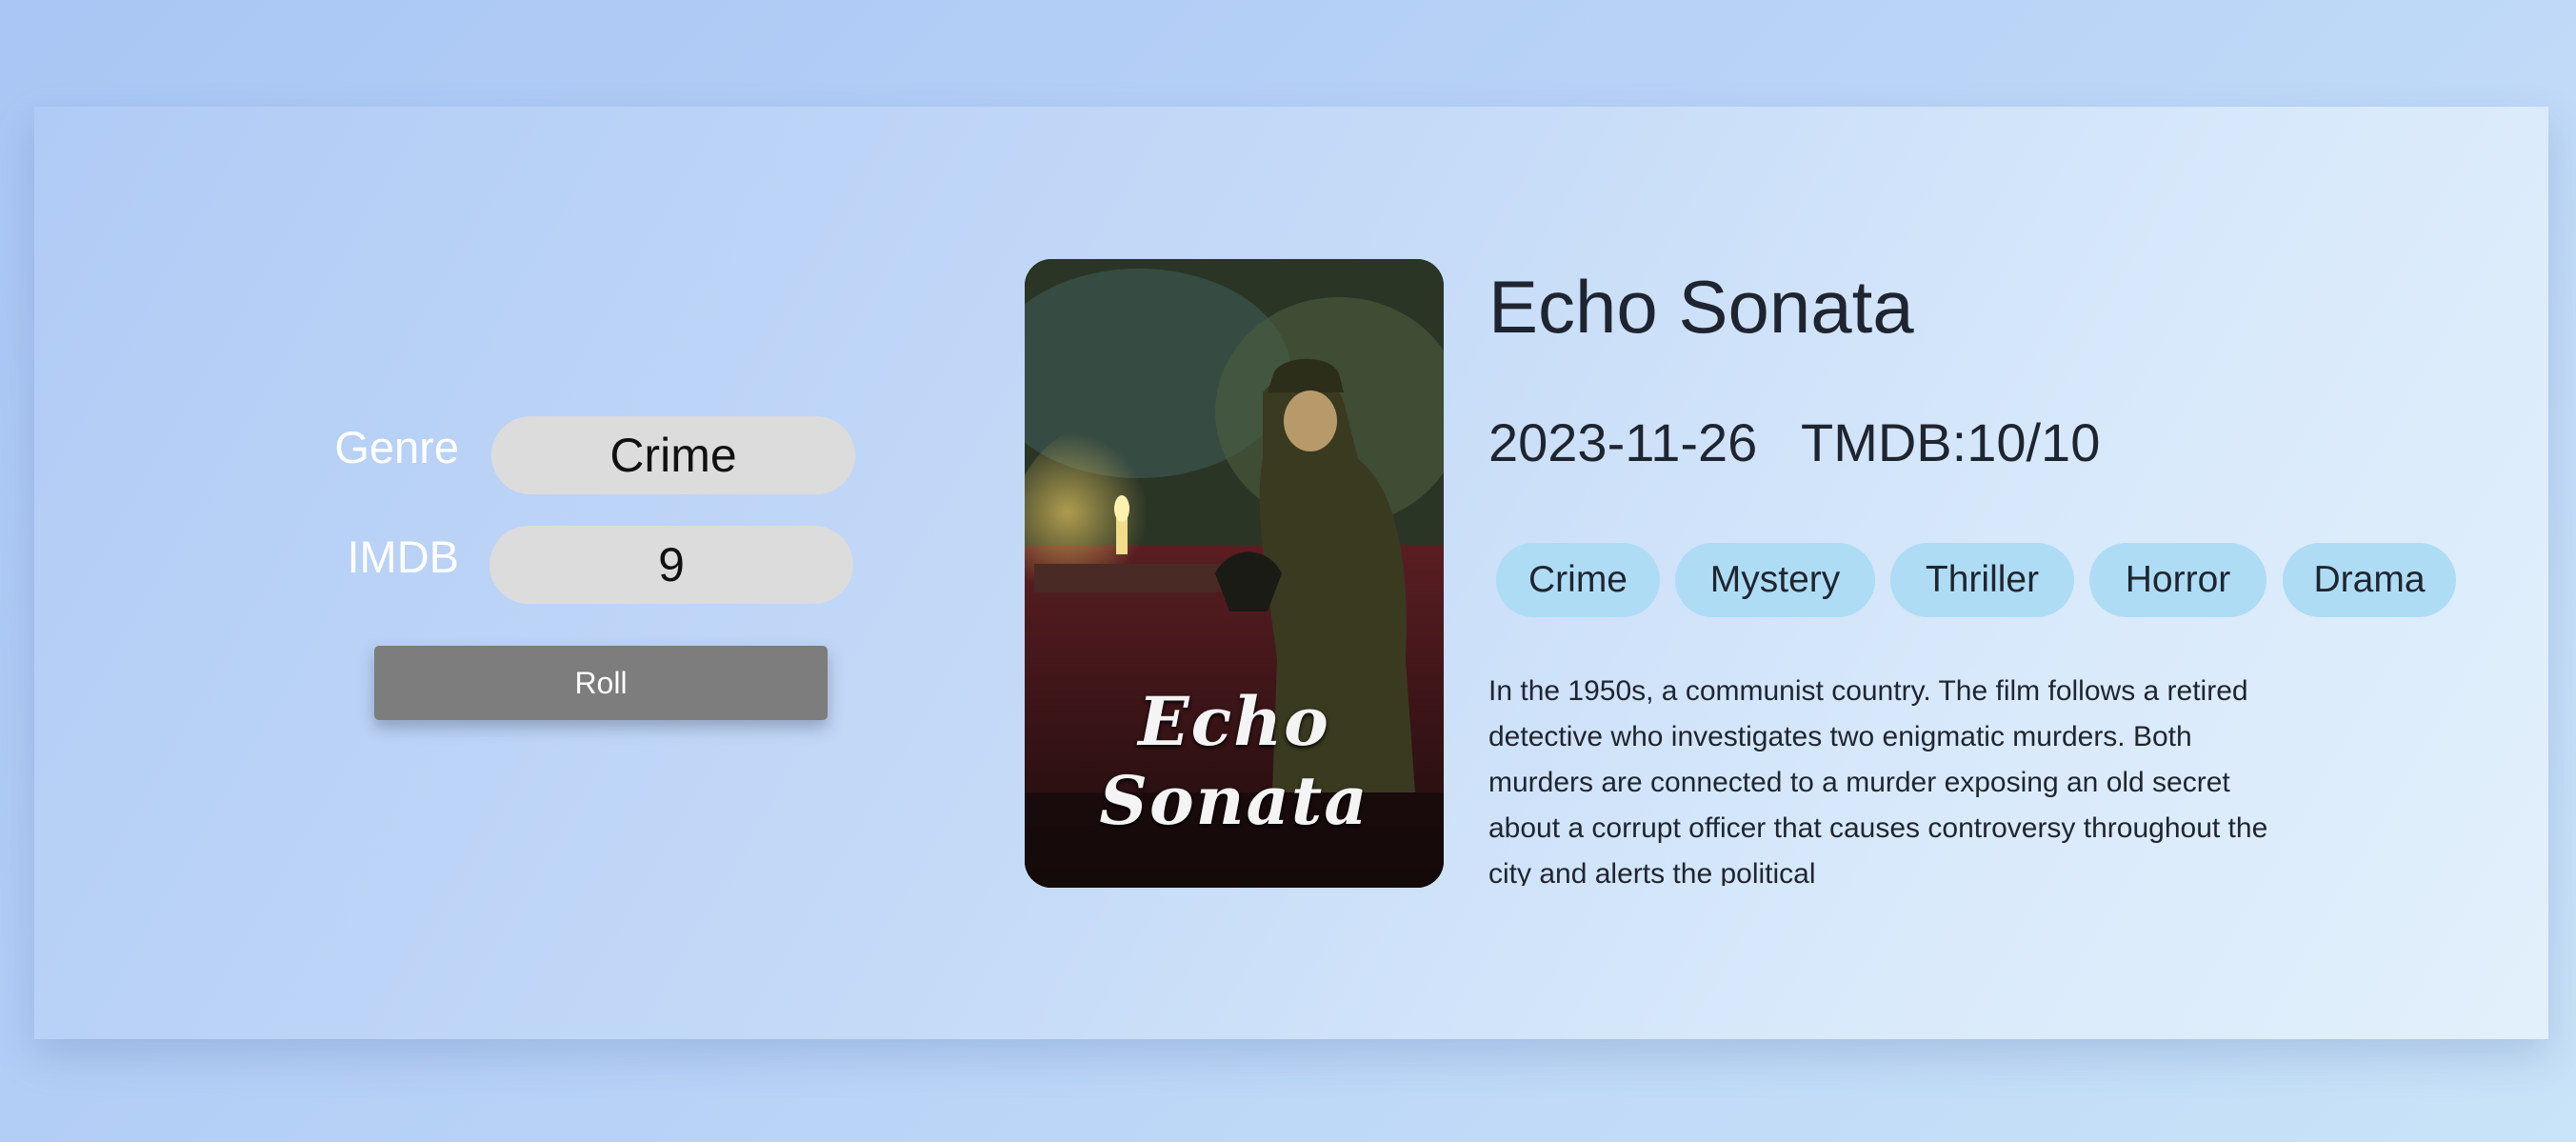  Describe the element at coordinates (2177, 580) in the screenshot. I see `genre-tag-horror: Horror` at that location.